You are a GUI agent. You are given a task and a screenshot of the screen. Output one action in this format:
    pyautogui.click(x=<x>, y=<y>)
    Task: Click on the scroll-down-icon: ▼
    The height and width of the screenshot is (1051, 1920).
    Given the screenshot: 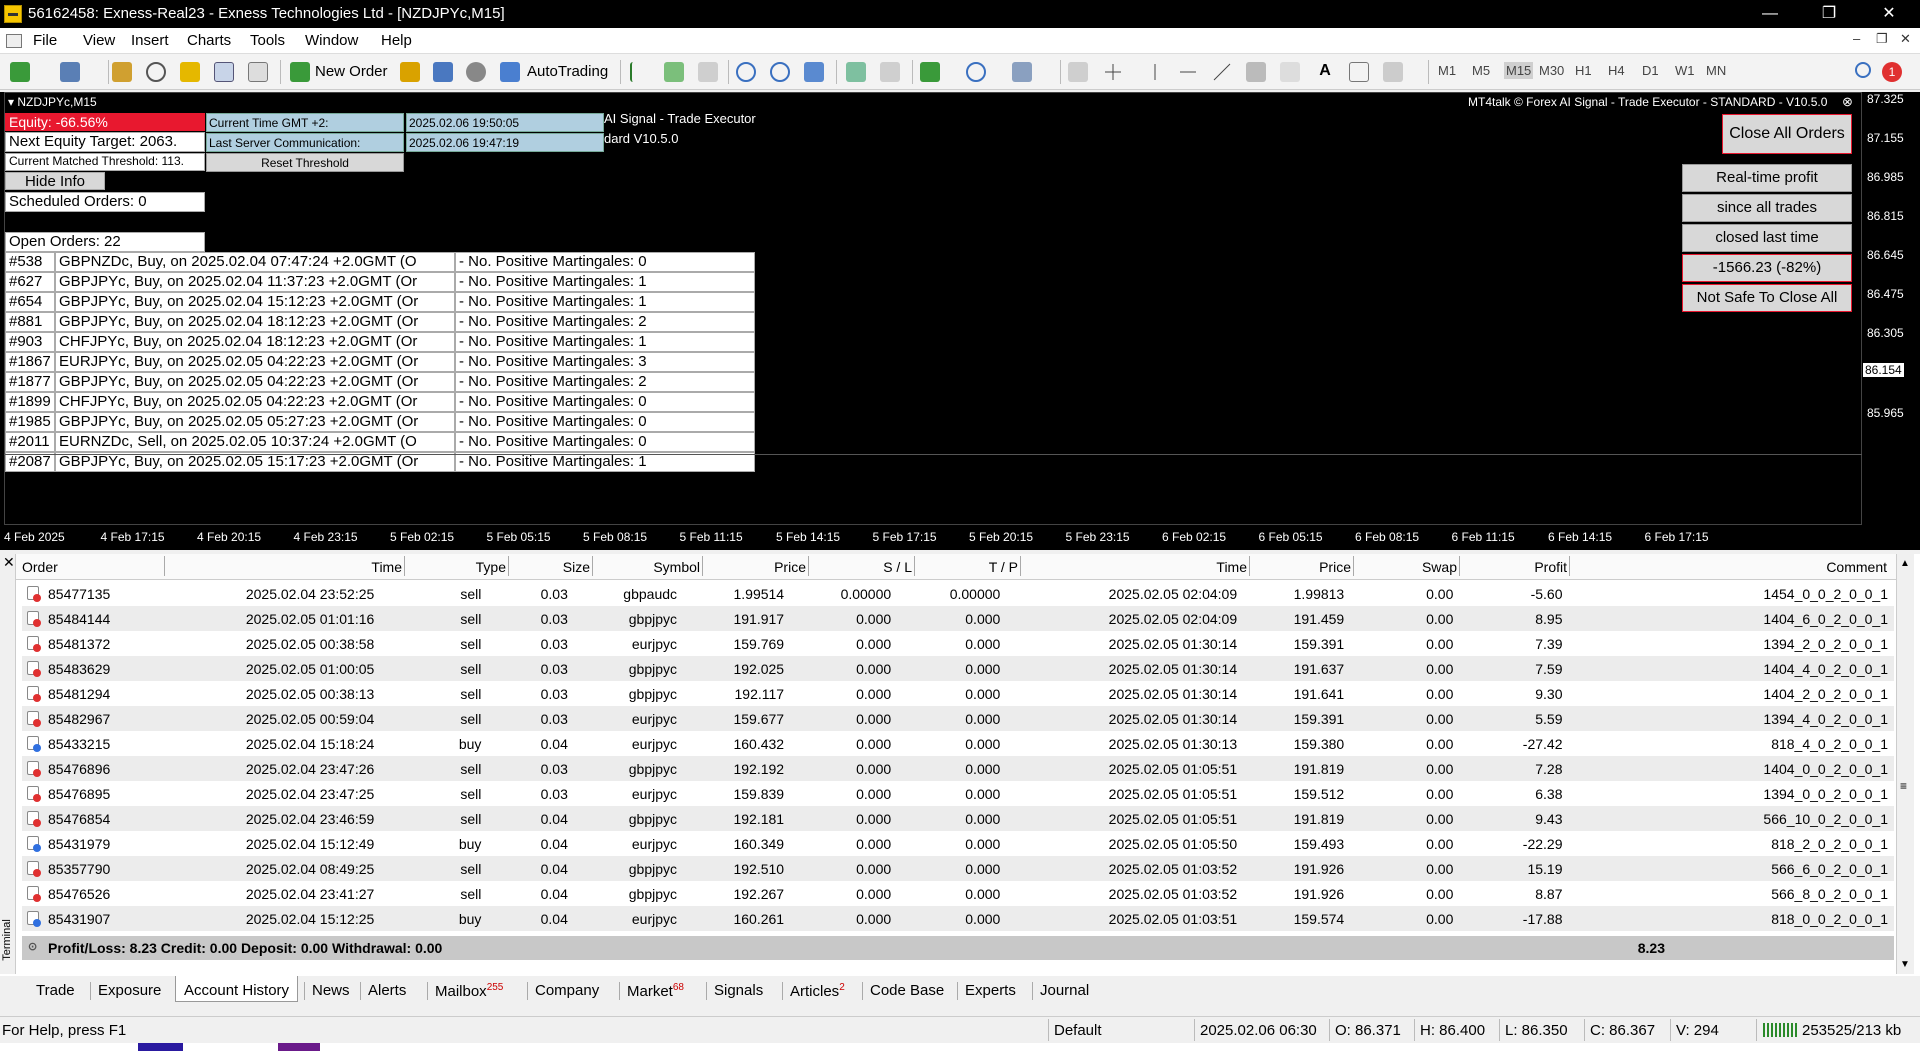 What is the action you would take?
    pyautogui.click(x=1905, y=964)
    